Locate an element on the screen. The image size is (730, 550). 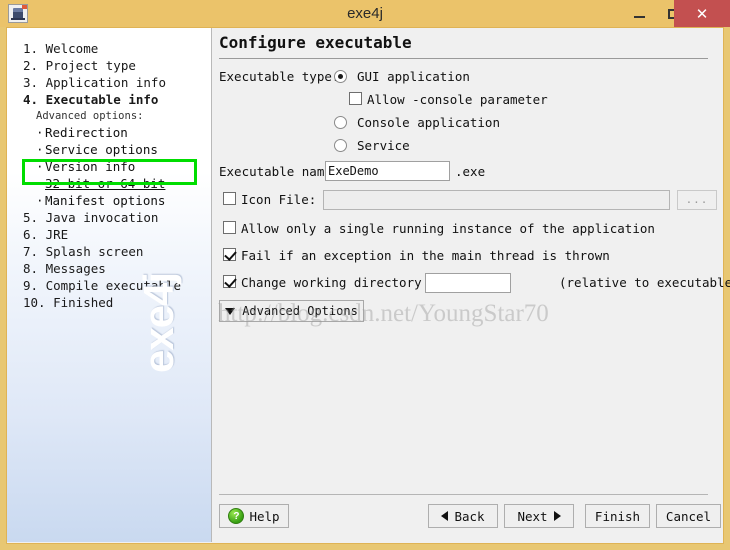
help-button: ? Help is located at coordinates (254, 516).